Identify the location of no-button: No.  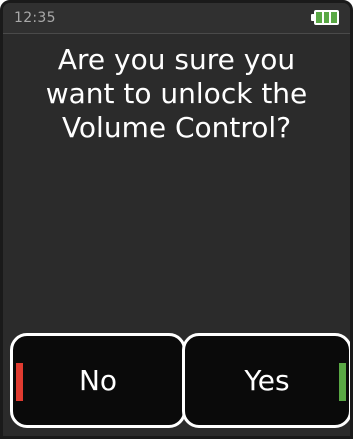
(98, 380).